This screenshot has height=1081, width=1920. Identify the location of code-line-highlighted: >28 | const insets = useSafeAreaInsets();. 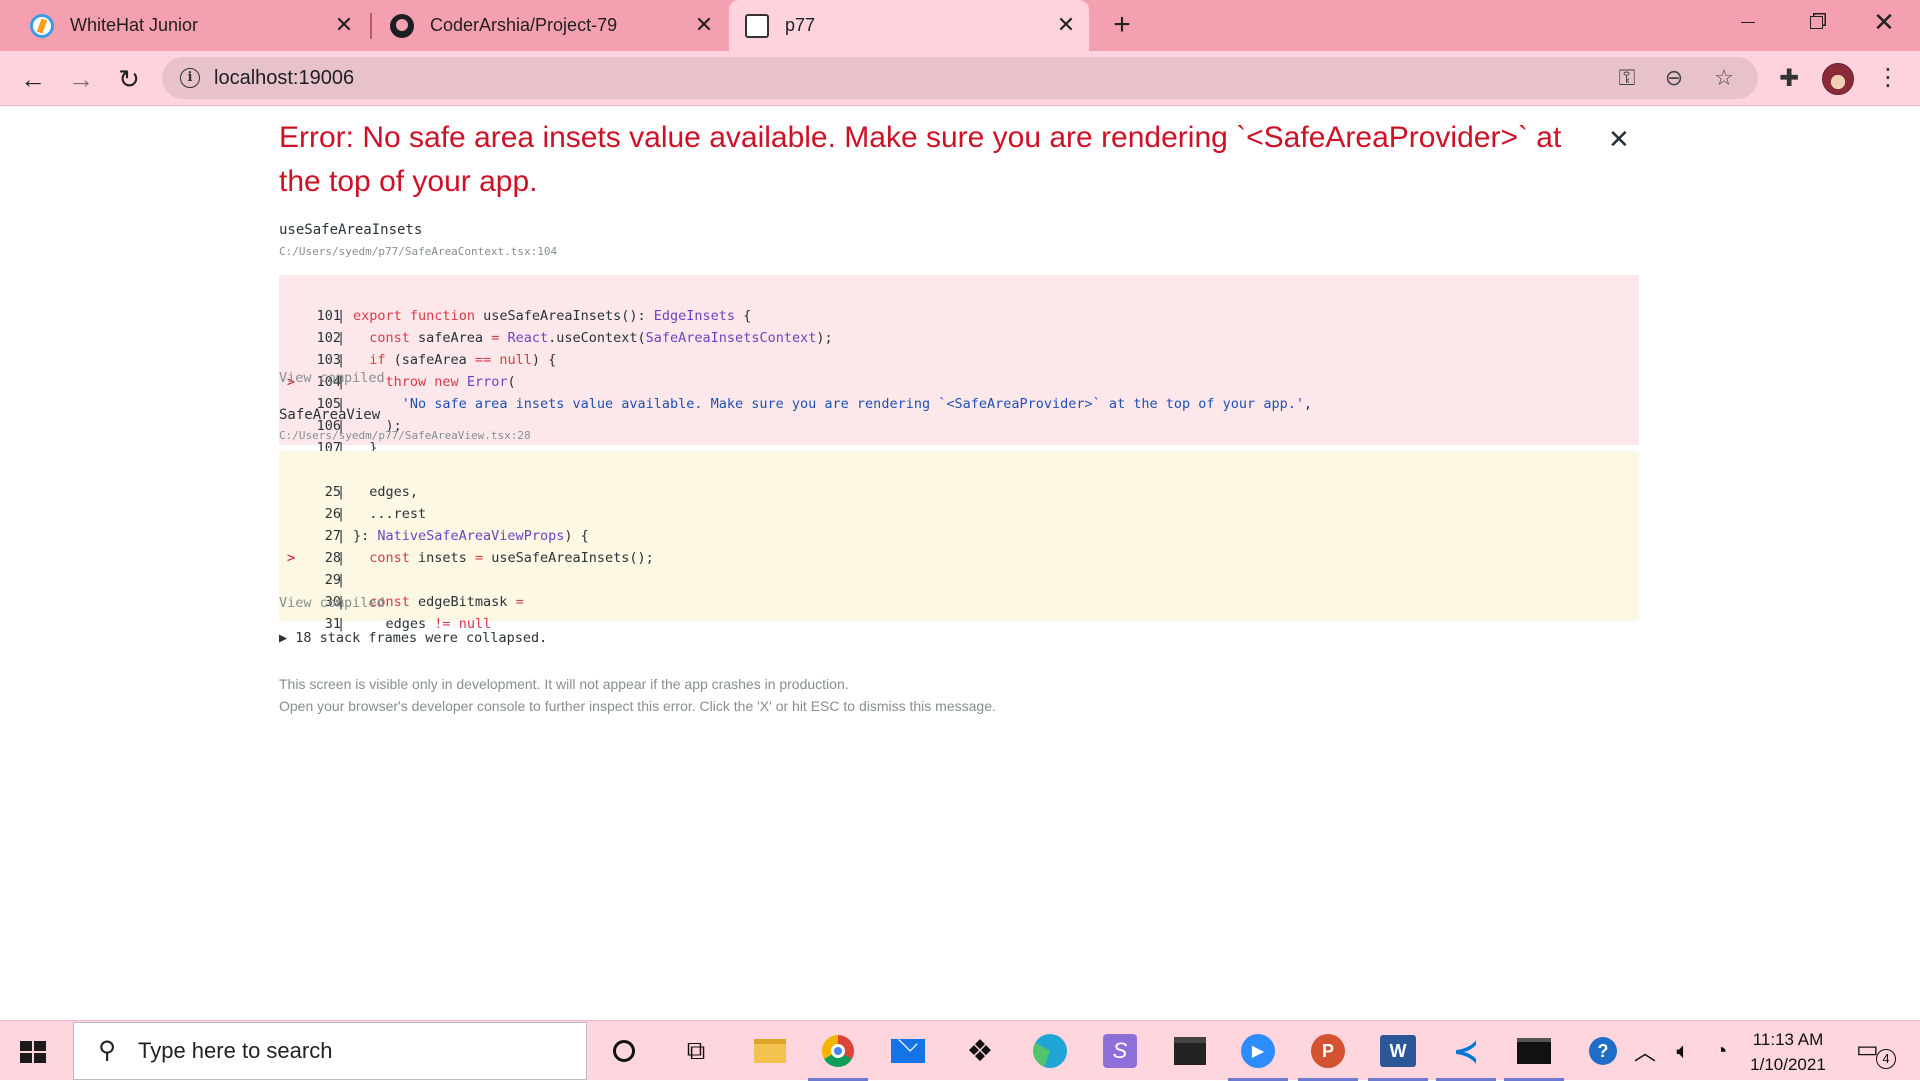
(470, 558).